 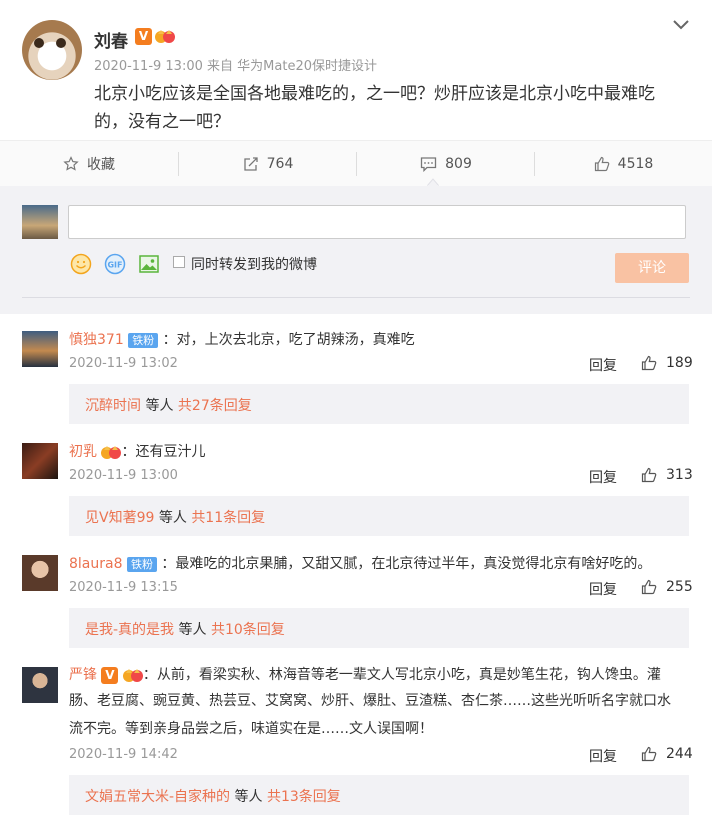 What do you see at coordinates (123, 363) in the screenshot?
I see `comment-time: 2020-11-9 13:02` at bounding box center [123, 363].